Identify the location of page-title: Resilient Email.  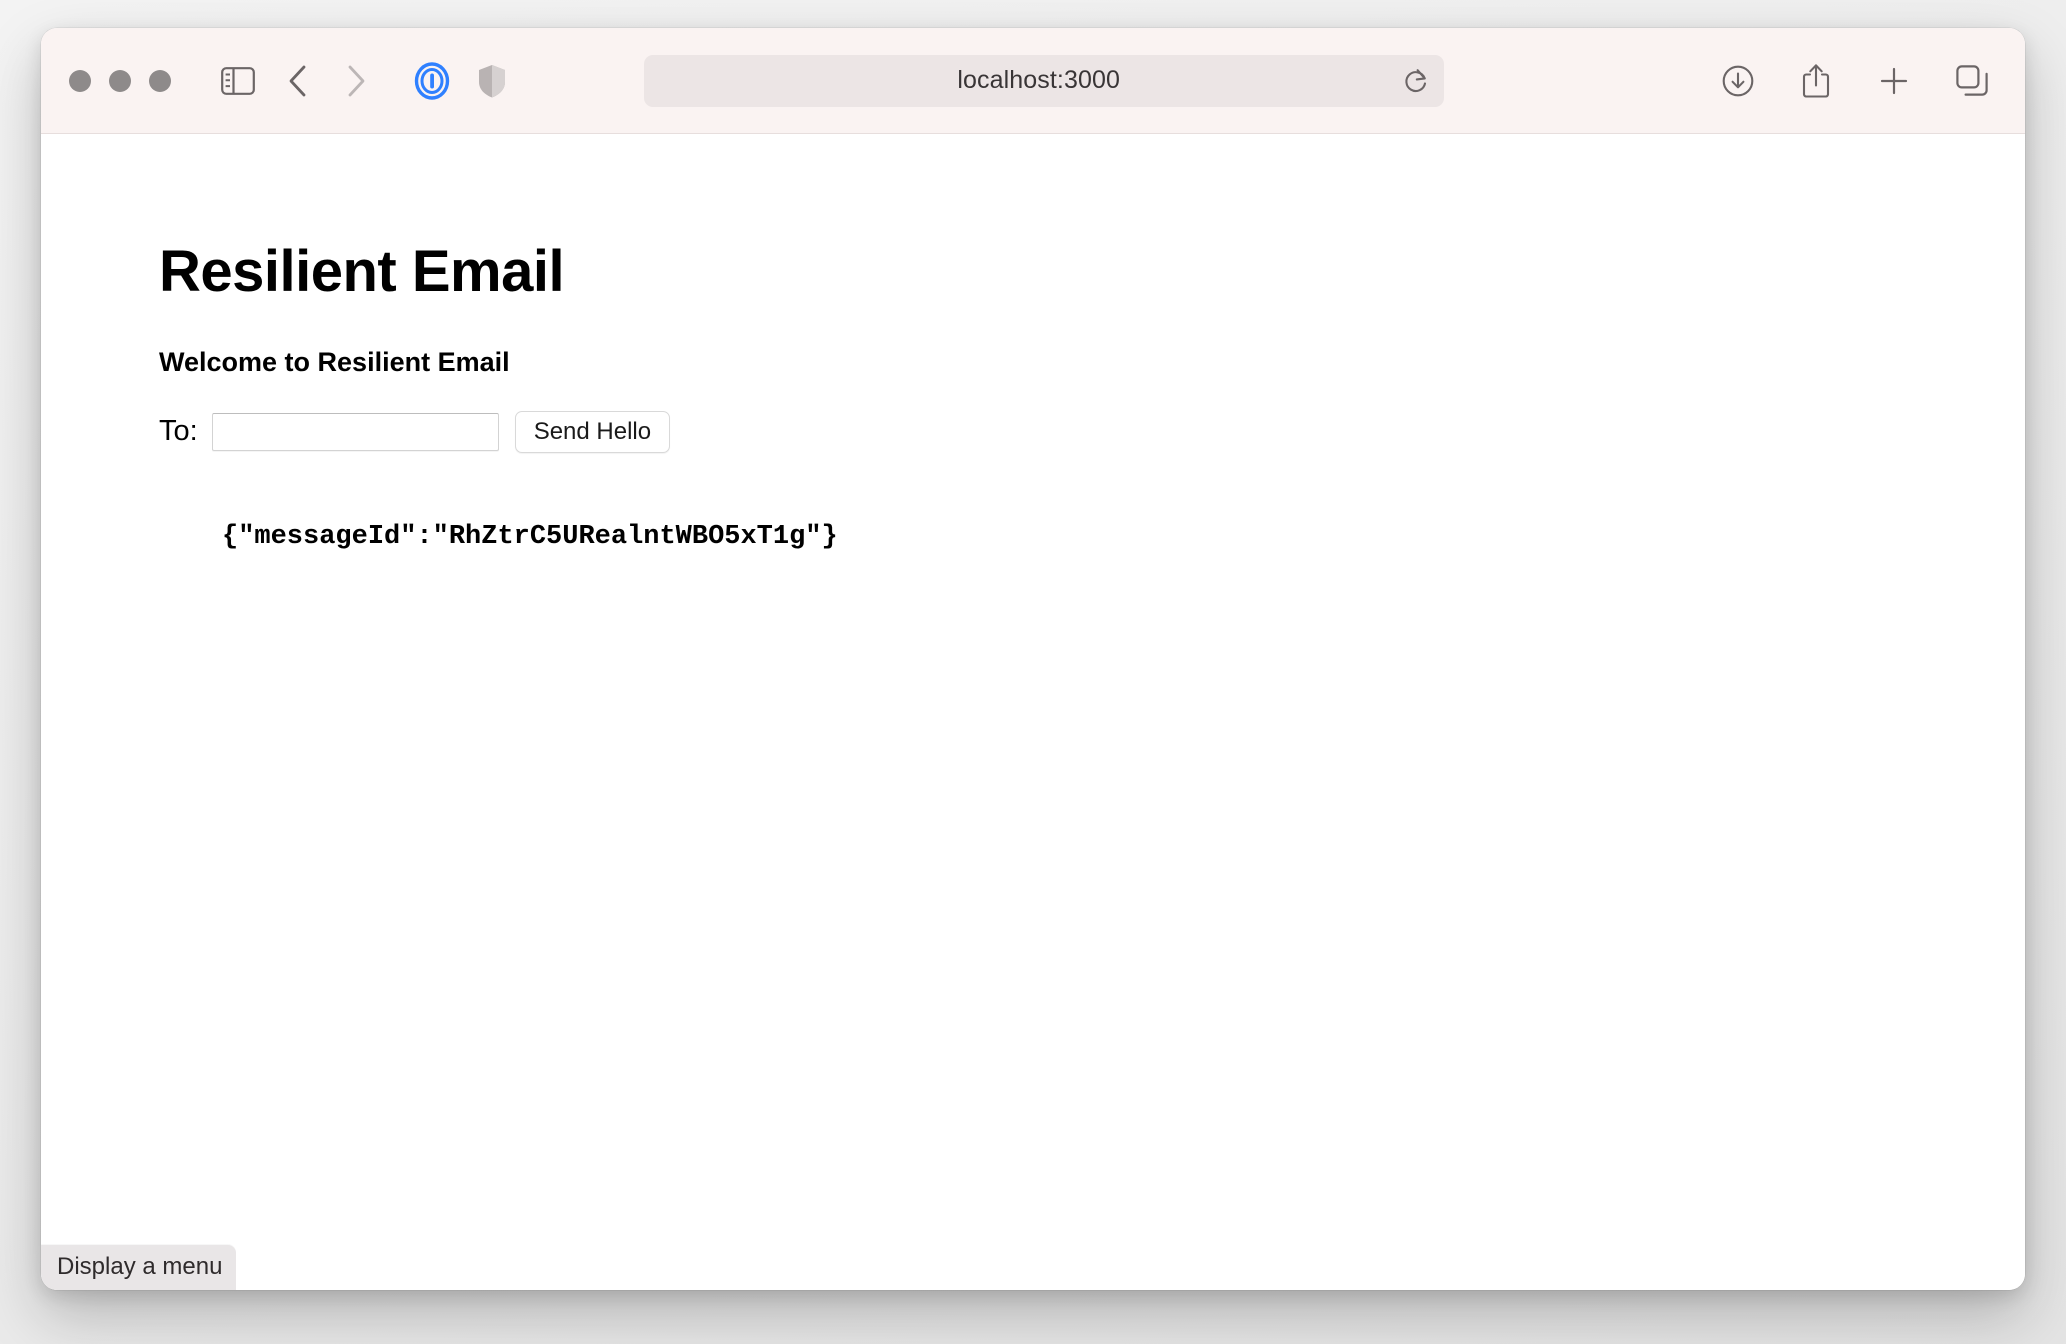
(362, 271).